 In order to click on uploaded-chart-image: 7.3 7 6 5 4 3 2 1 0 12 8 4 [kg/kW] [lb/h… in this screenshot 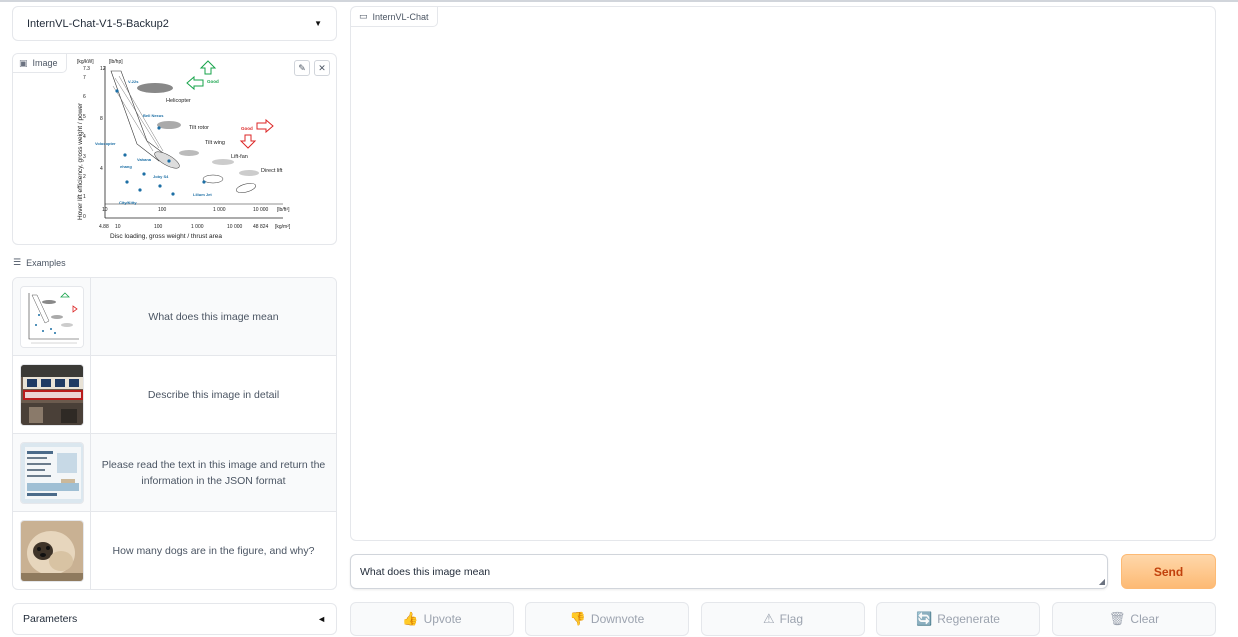, I will do `click(184, 149)`.